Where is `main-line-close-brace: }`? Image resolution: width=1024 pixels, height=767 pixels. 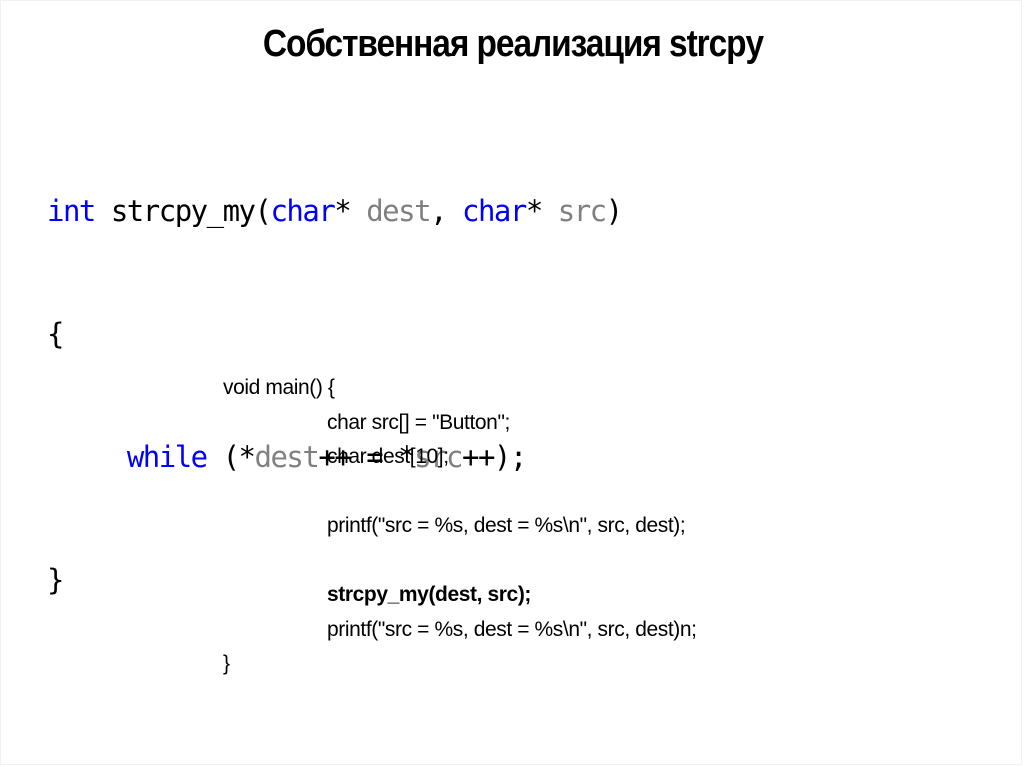 main-line-close-brace: } is located at coordinates (226, 663).